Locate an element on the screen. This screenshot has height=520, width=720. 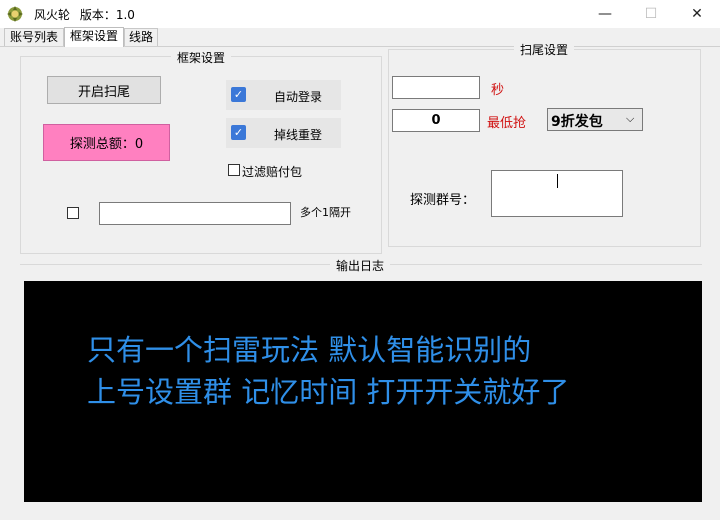
minimize-button: — is located at coordinates (605, 14).